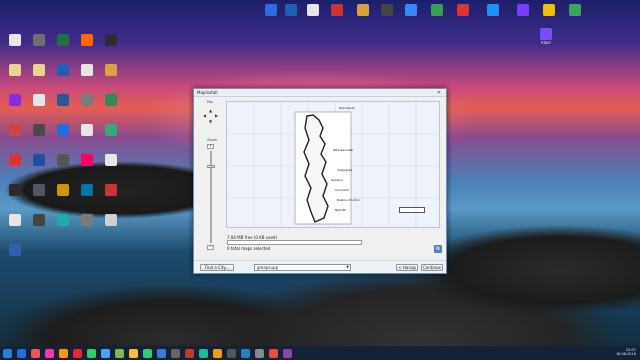 This screenshot has height=360, width=640. What do you see at coordinates (438, 249) in the screenshot?
I see `settings-icon: ⚙` at bounding box center [438, 249].